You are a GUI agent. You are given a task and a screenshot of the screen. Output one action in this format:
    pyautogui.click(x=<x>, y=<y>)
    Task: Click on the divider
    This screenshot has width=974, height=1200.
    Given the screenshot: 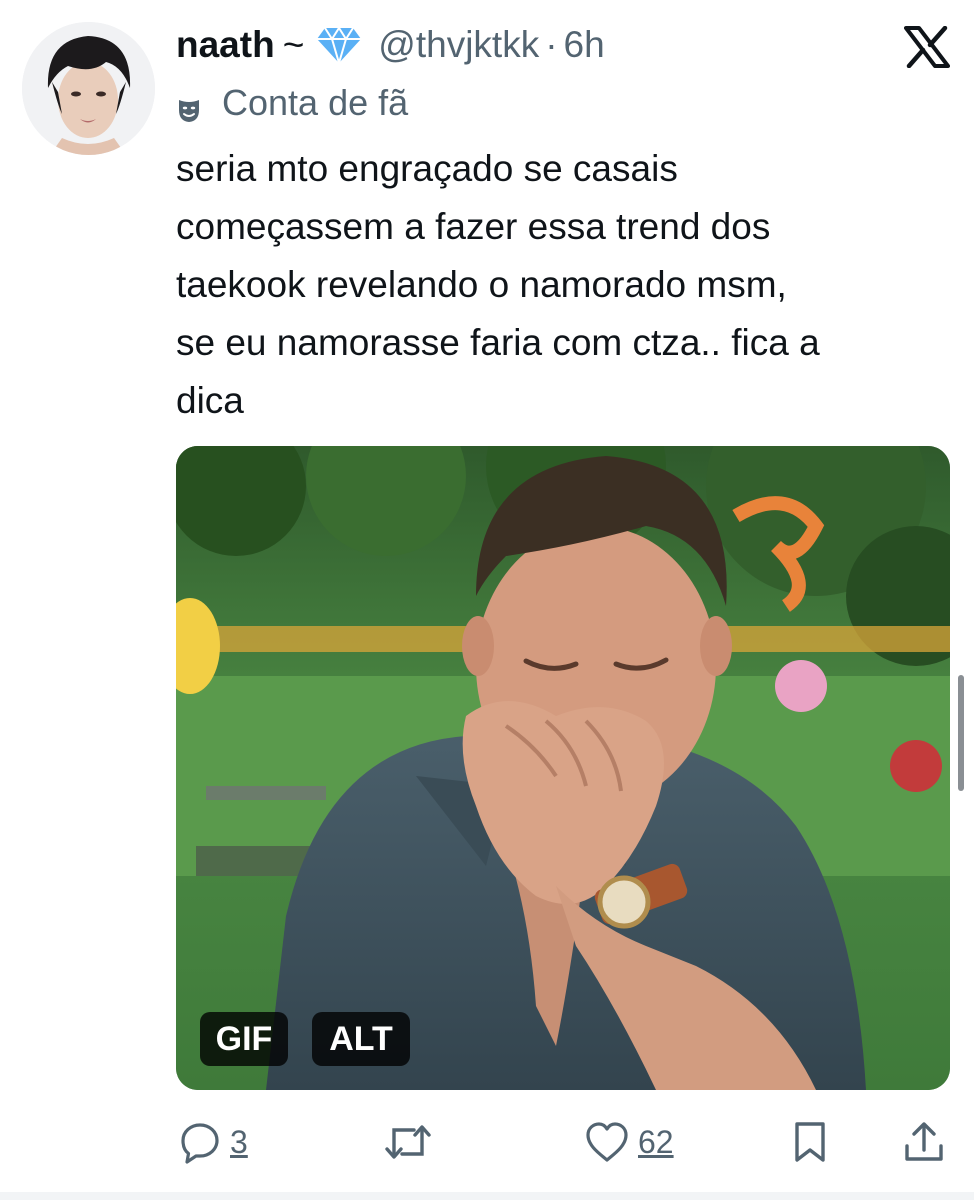 What is the action you would take?
    pyautogui.click(x=487, y=1196)
    